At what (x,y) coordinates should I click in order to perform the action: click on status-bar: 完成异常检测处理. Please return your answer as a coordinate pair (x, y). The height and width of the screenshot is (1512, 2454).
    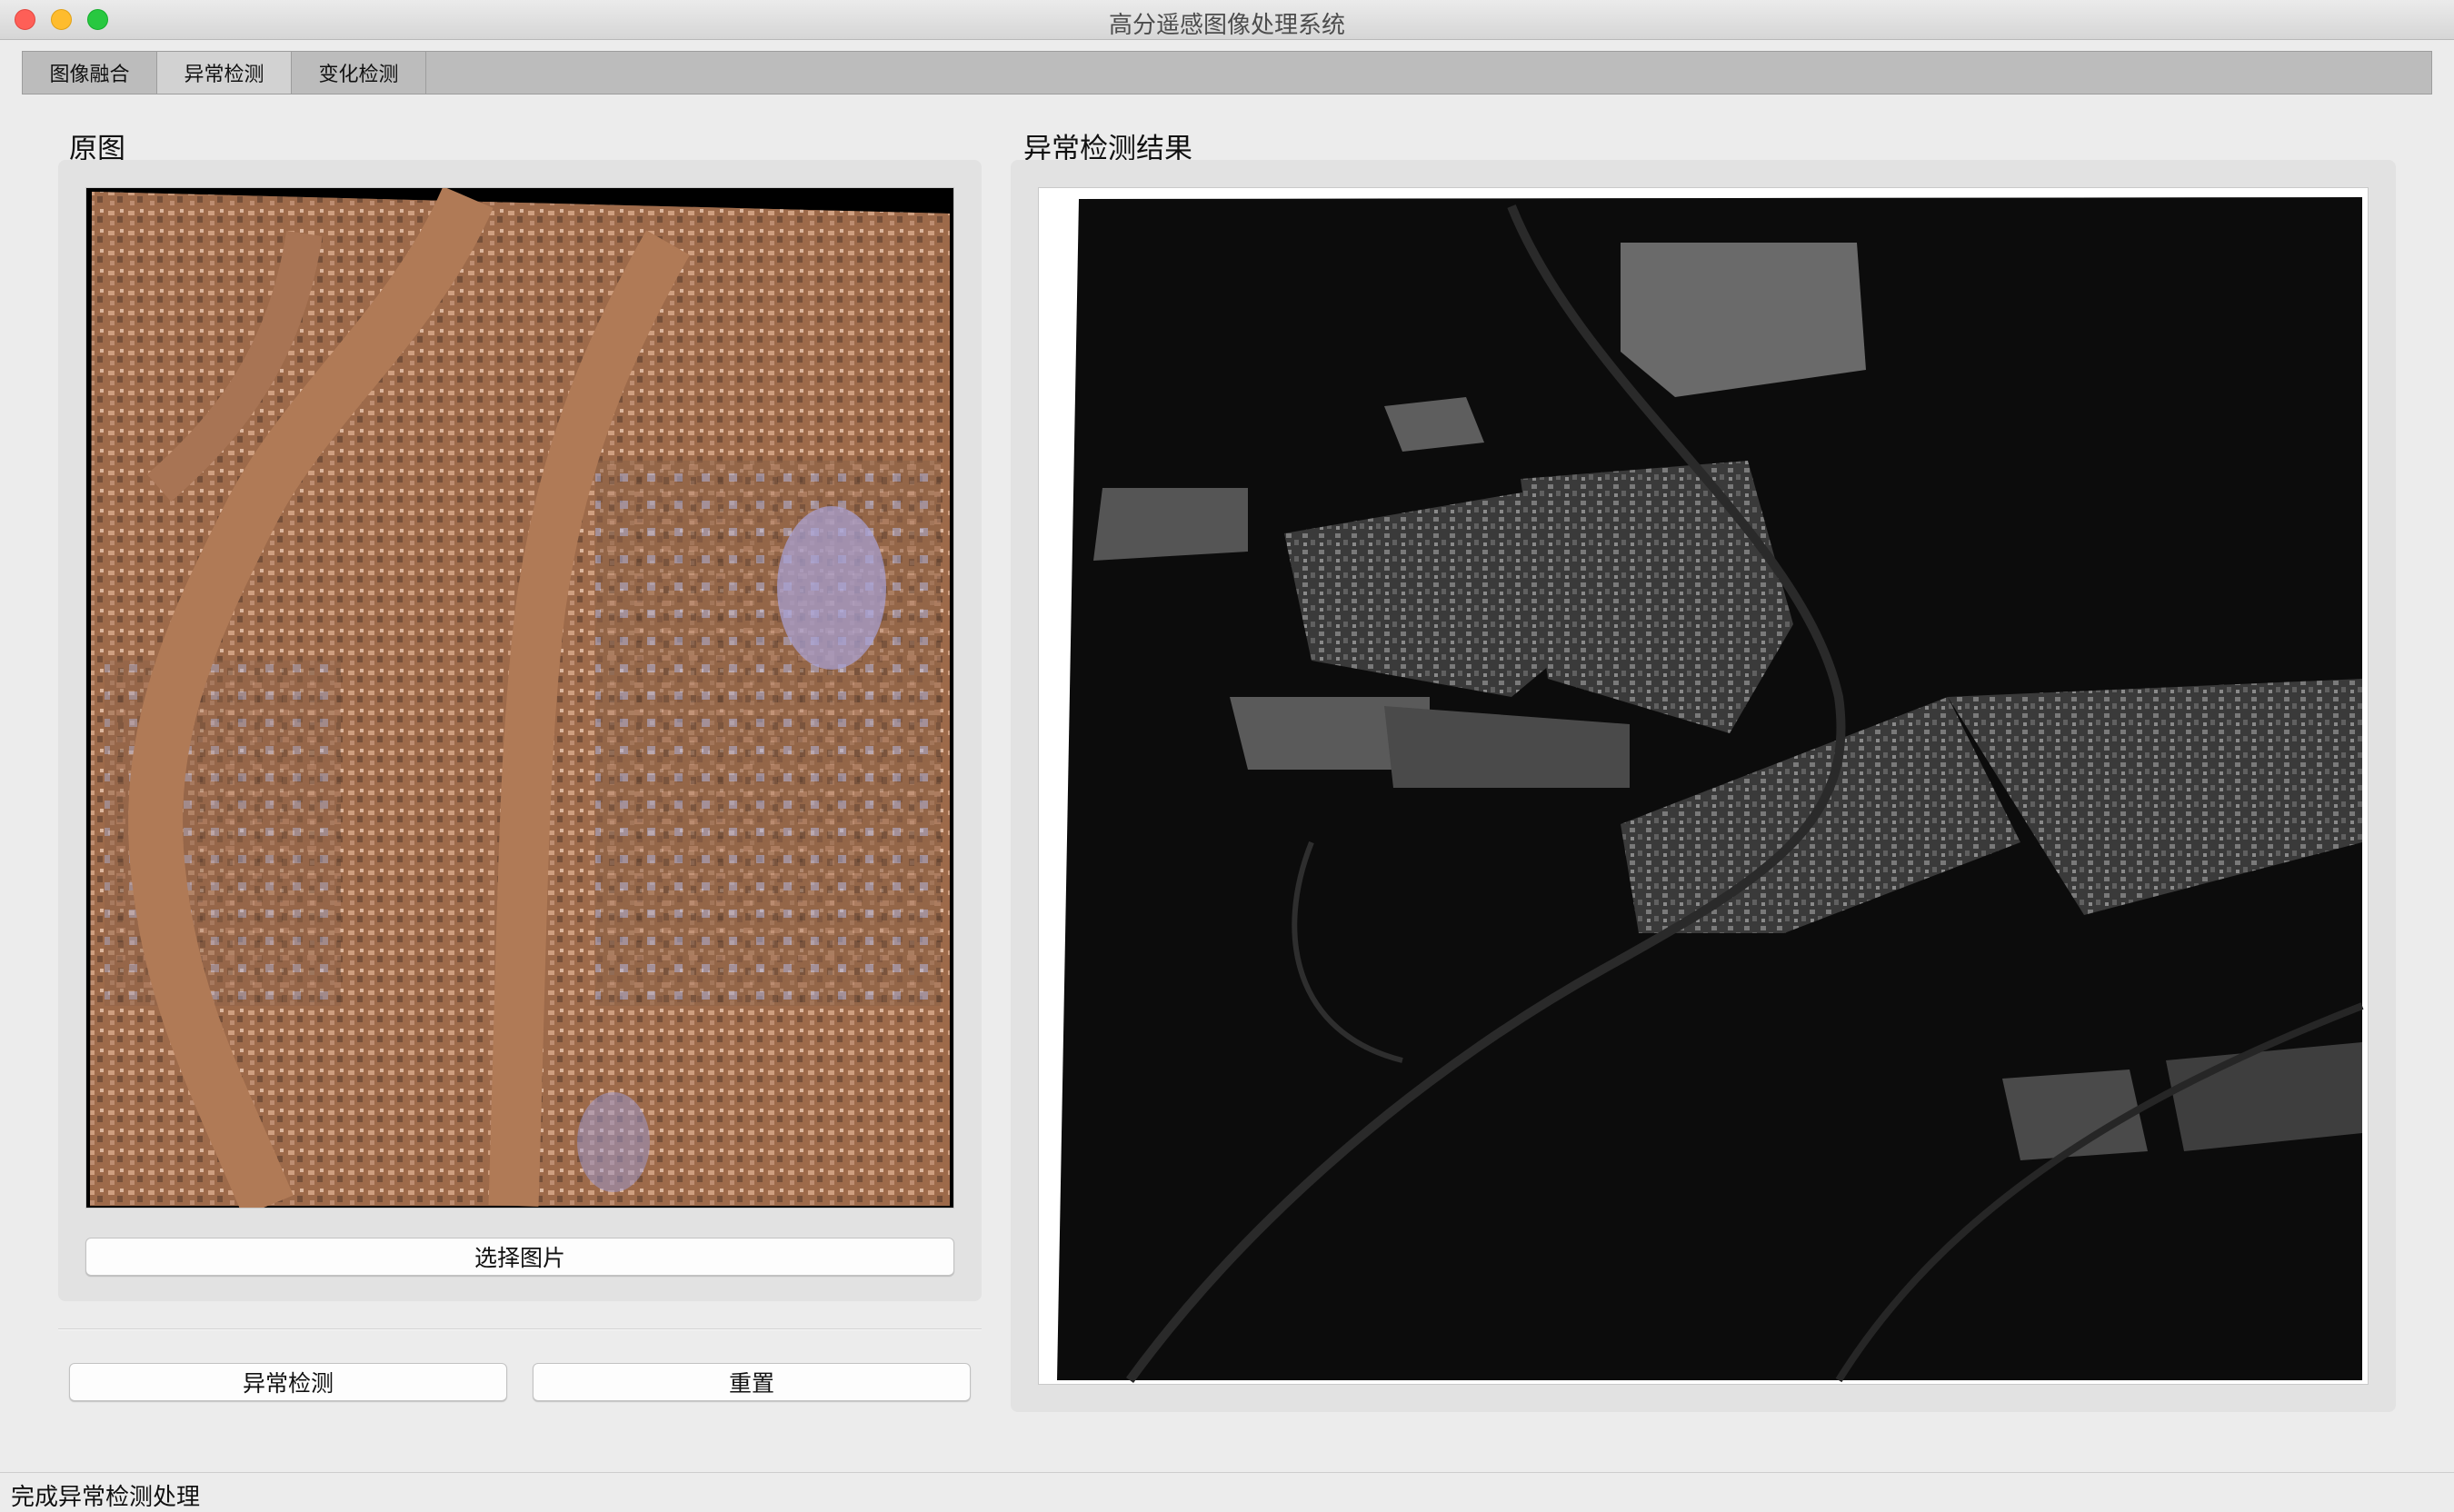
    Looking at the image, I should click on (1227, 1492).